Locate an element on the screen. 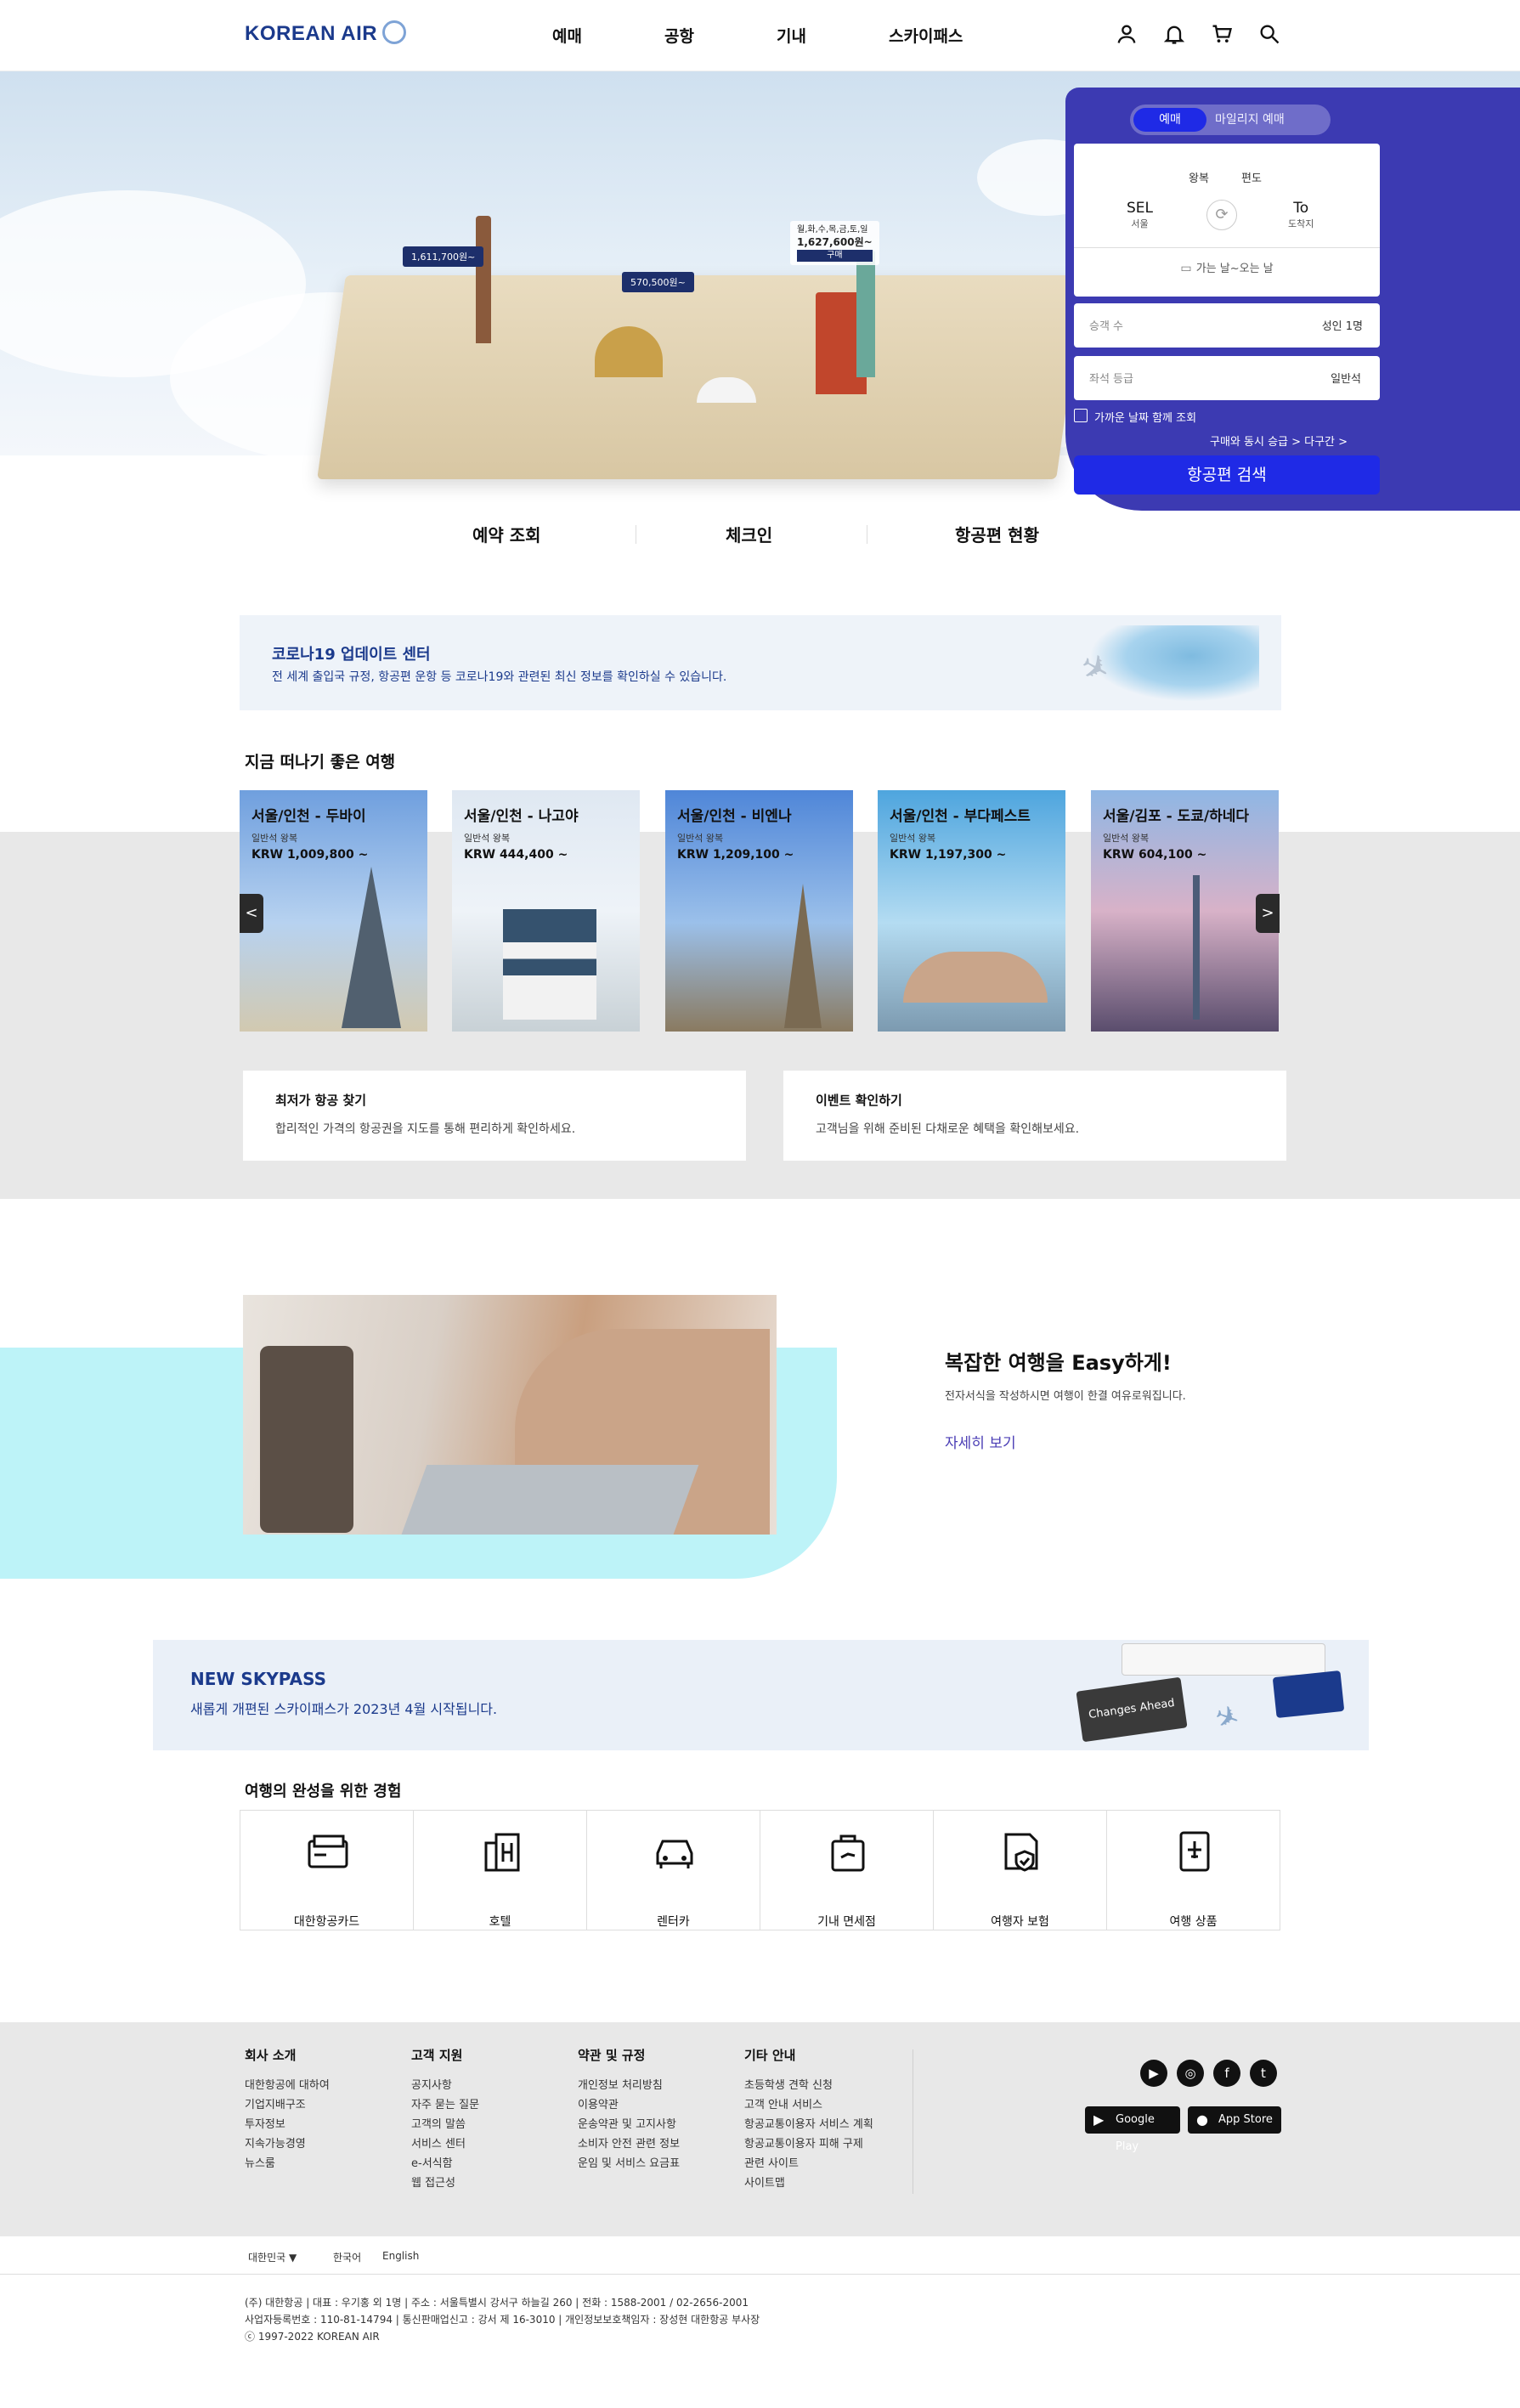  footer-link: 고객 안내 서비스 is located at coordinates (808, 2105).